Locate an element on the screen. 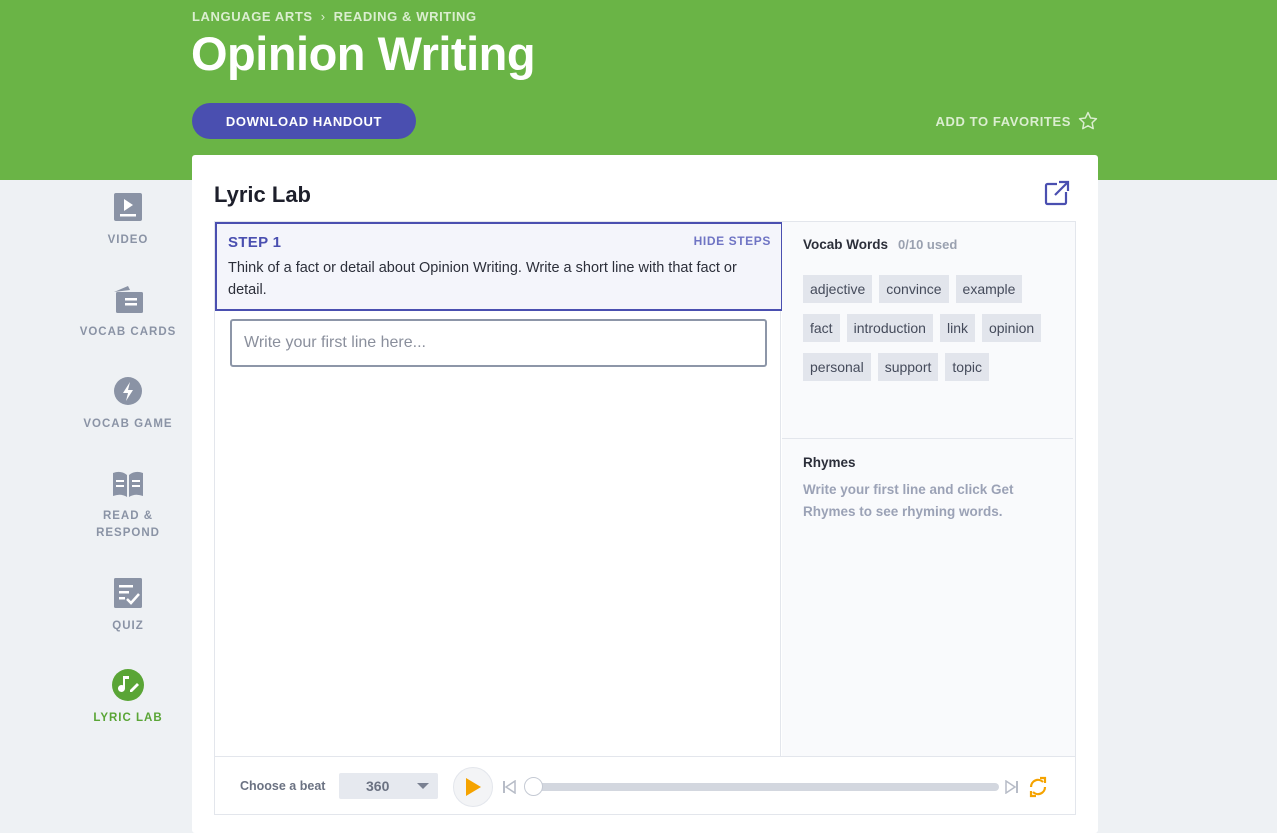  vocab-words-title: Vocab Words is located at coordinates (846, 244).